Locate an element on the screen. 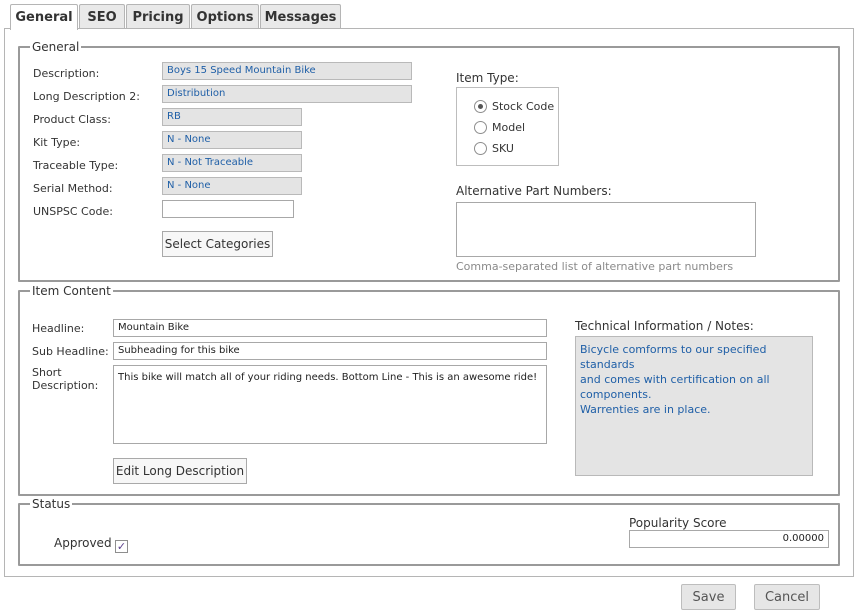  check-icon: ✓ is located at coordinates (121, 546).